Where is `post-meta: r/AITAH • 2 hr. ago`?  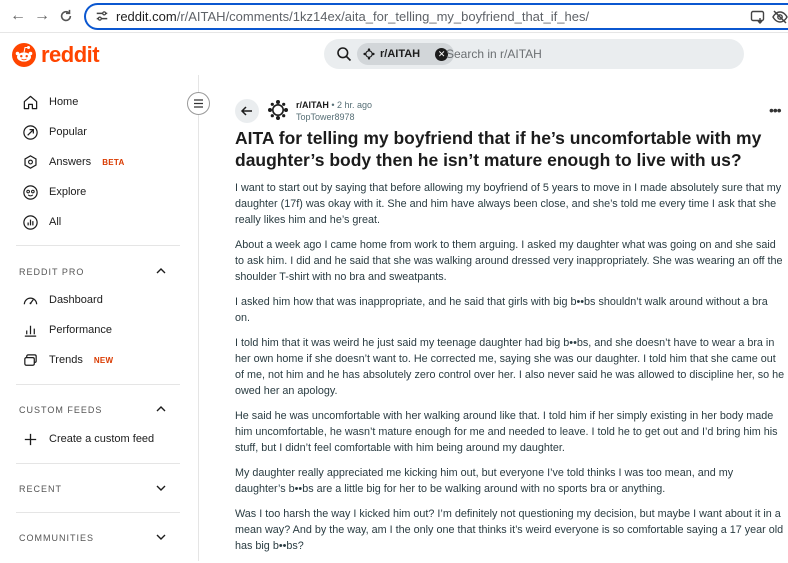 post-meta: r/AITAH • 2 hr. ago is located at coordinates (334, 105).